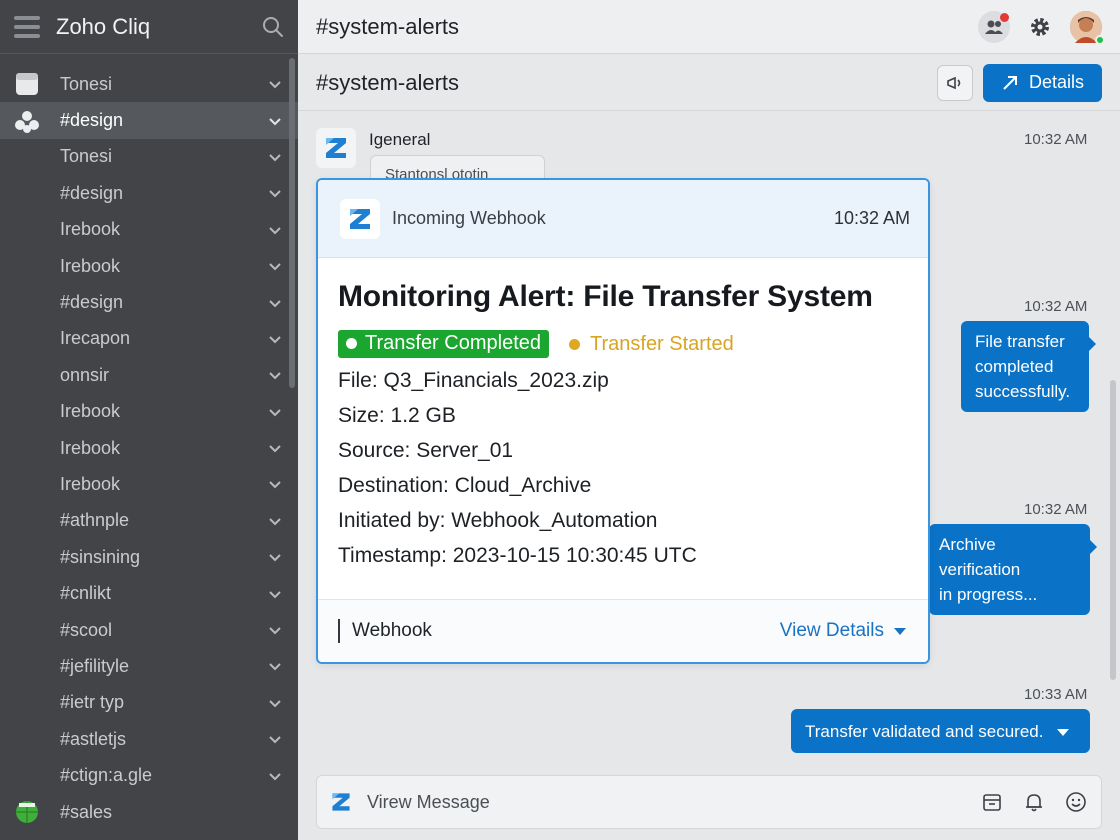 The width and height of the screenshot is (1120, 840). What do you see at coordinates (1020, 341) in the screenshot?
I see `bubble-line: File transfer` at bounding box center [1020, 341].